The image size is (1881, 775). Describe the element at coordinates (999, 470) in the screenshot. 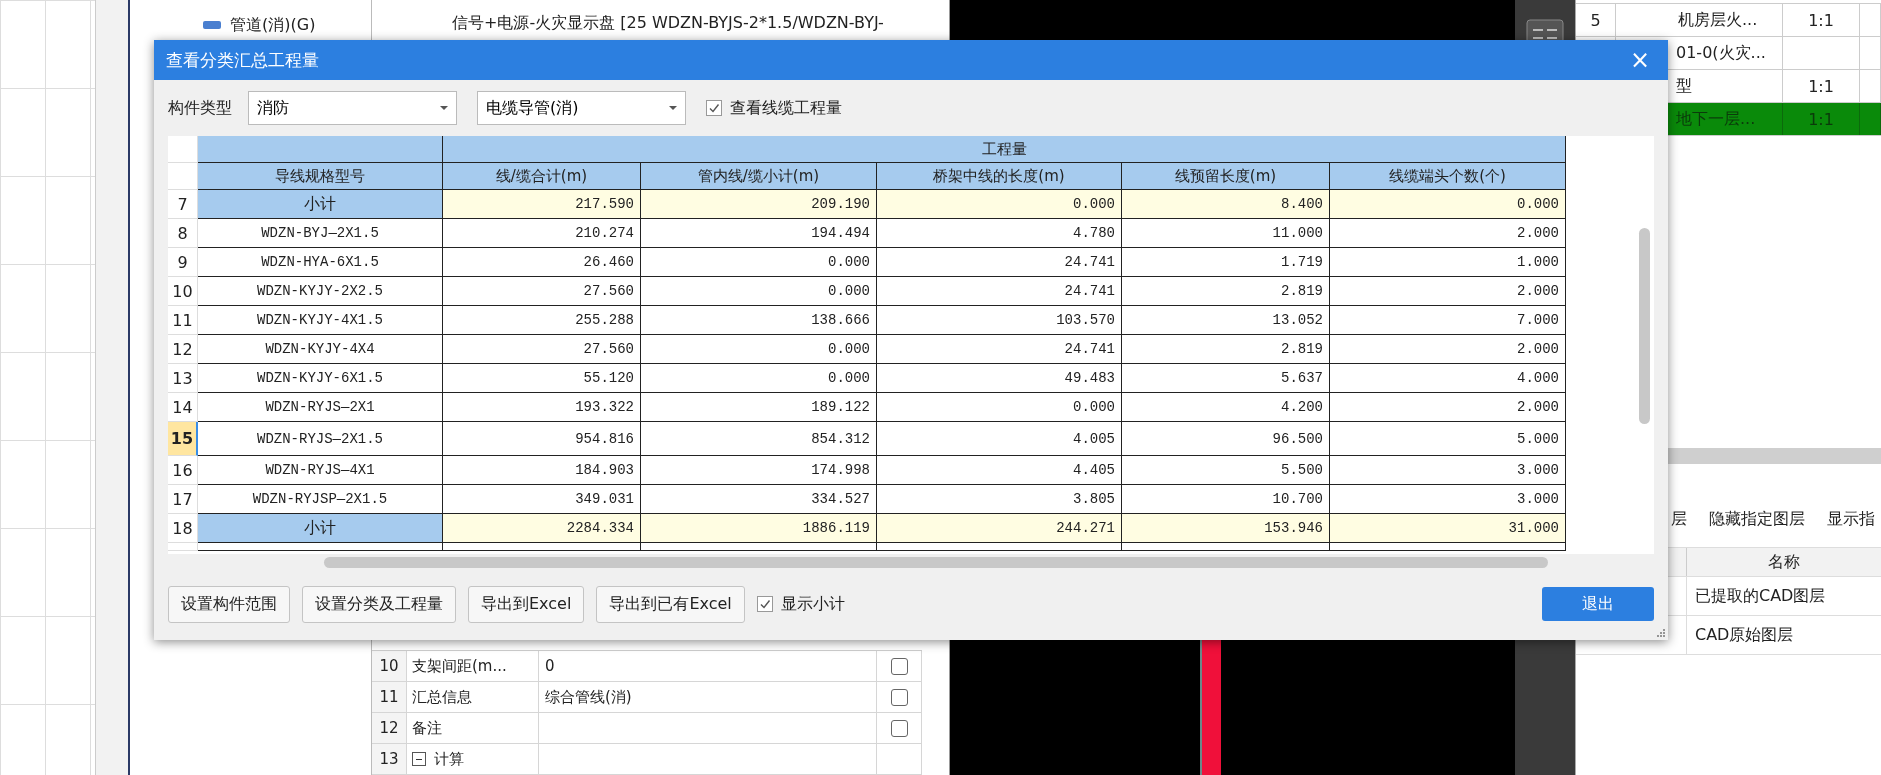

I see `table-cell: 4.405` at that location.